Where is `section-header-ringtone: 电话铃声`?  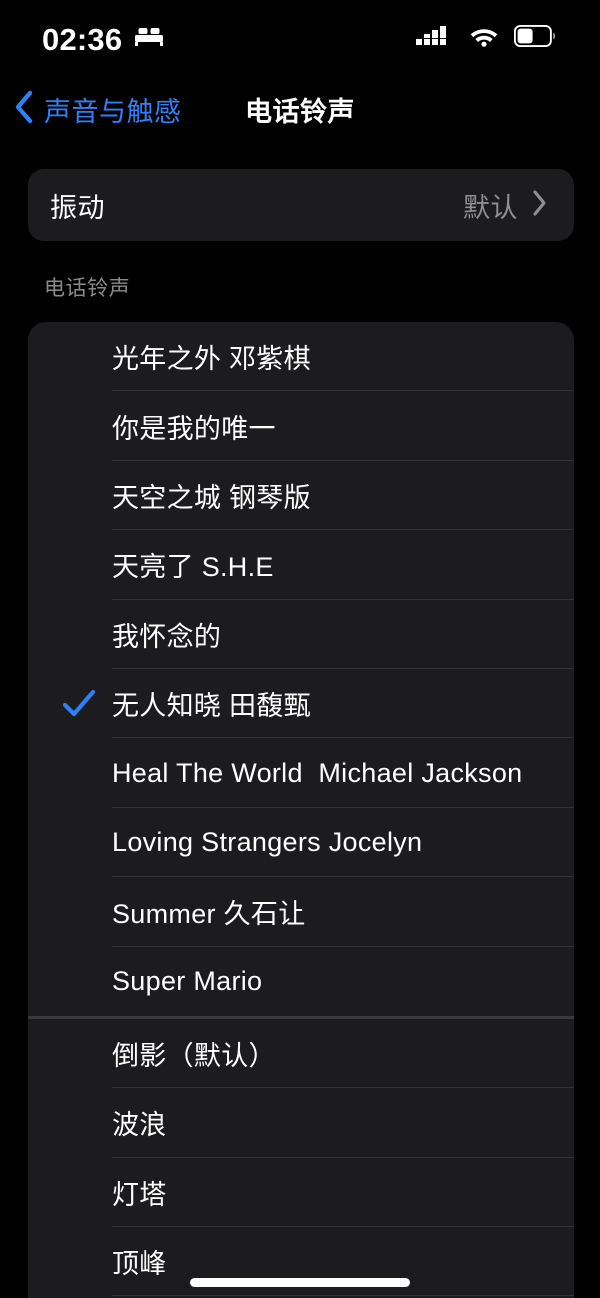 section-header-ringtone: 电话铃声 is located at coordinates (87, 288).